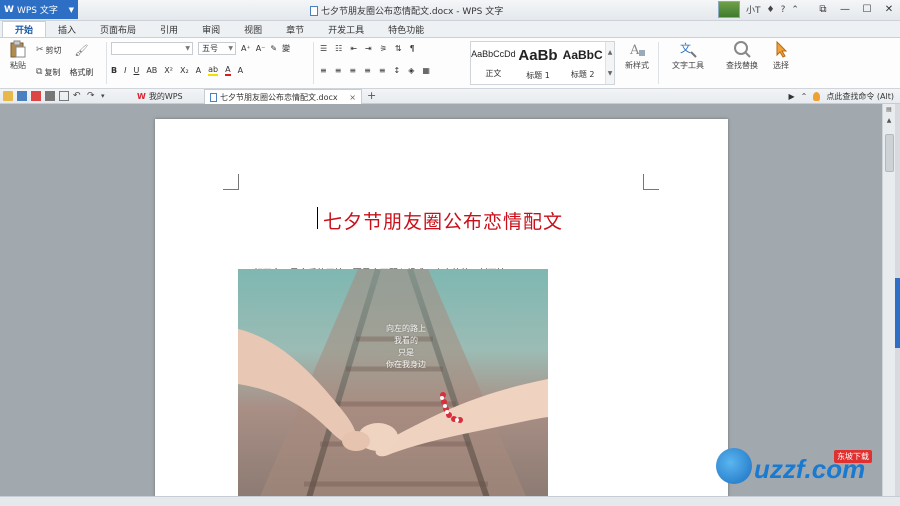  I want to click on style-normal: AaBbCcDd 正文, so click(493, 63).